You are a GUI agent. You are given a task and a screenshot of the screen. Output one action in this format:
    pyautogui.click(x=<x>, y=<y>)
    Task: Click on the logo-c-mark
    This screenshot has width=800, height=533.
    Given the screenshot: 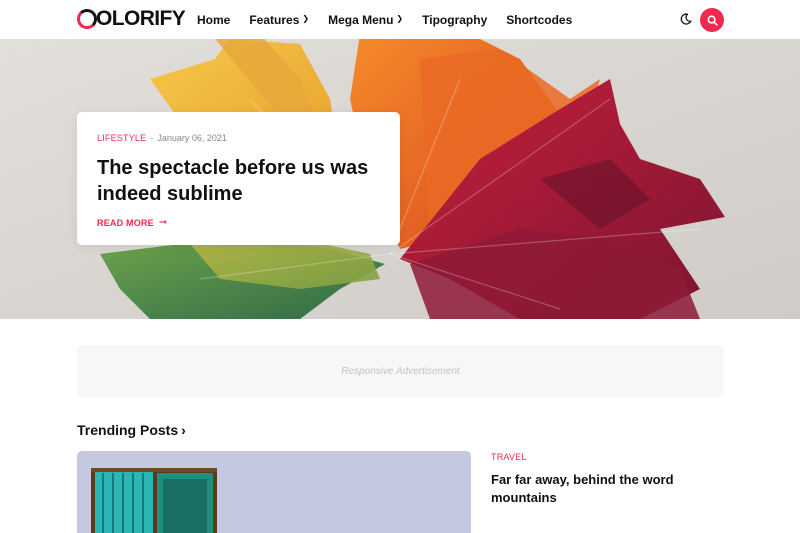 What is the action you would take?
    pyautogui.click(x=87, y=19)
    